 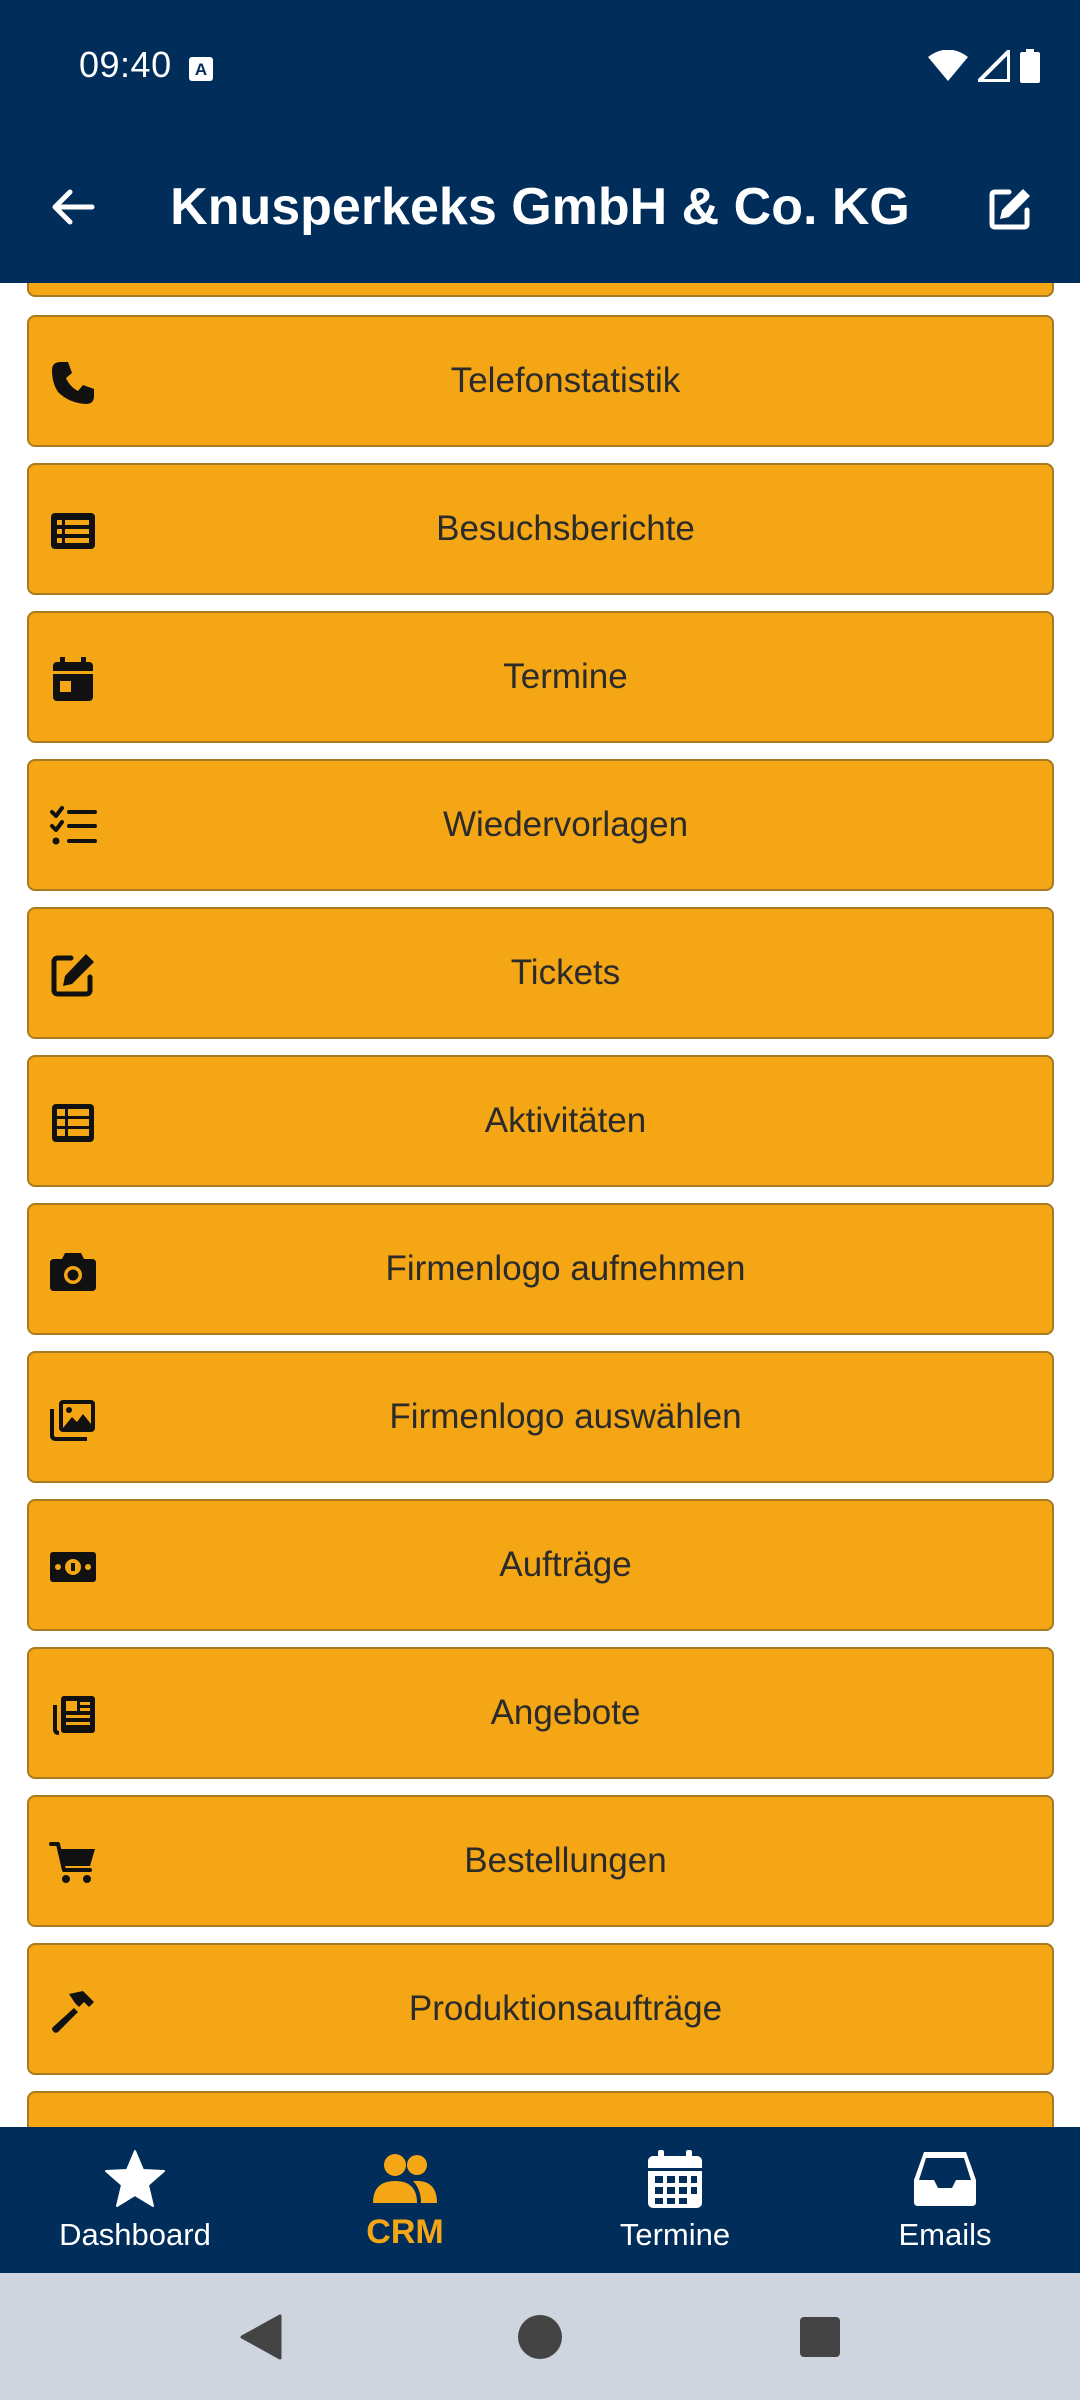 I want to click on nav-label: Dashboard, so click(x=135, y=2234).